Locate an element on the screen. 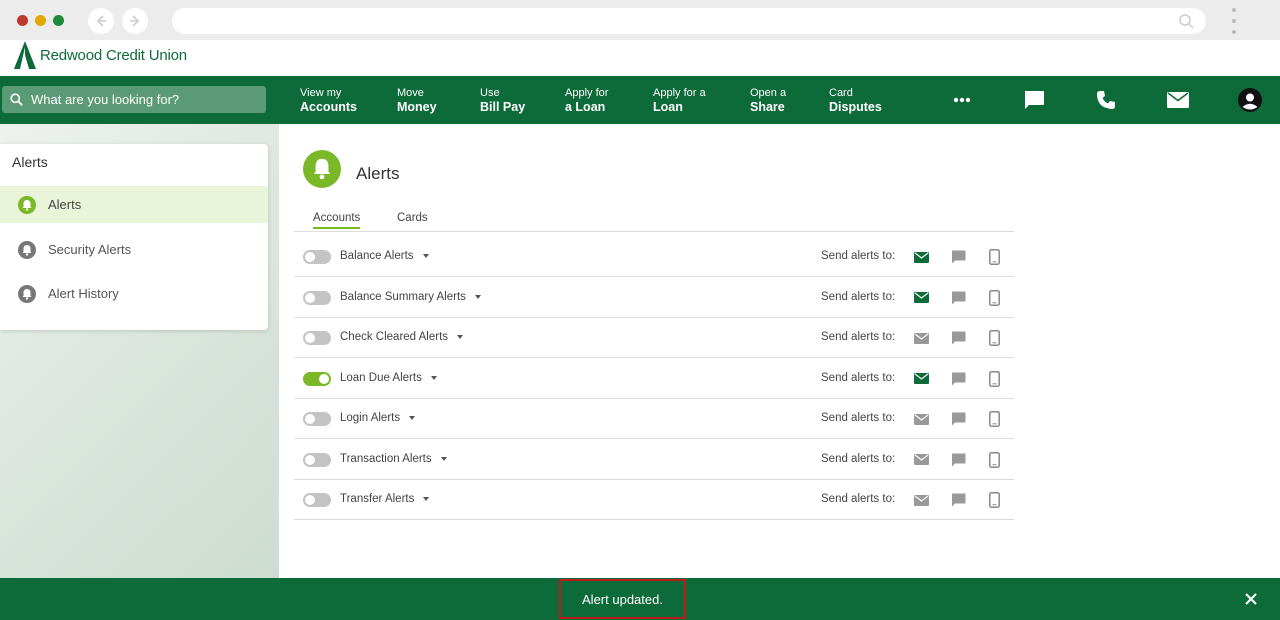 This screenshot has width=1280, height=620. tab-accounts: Accounts is located at coordinates (337, 220).